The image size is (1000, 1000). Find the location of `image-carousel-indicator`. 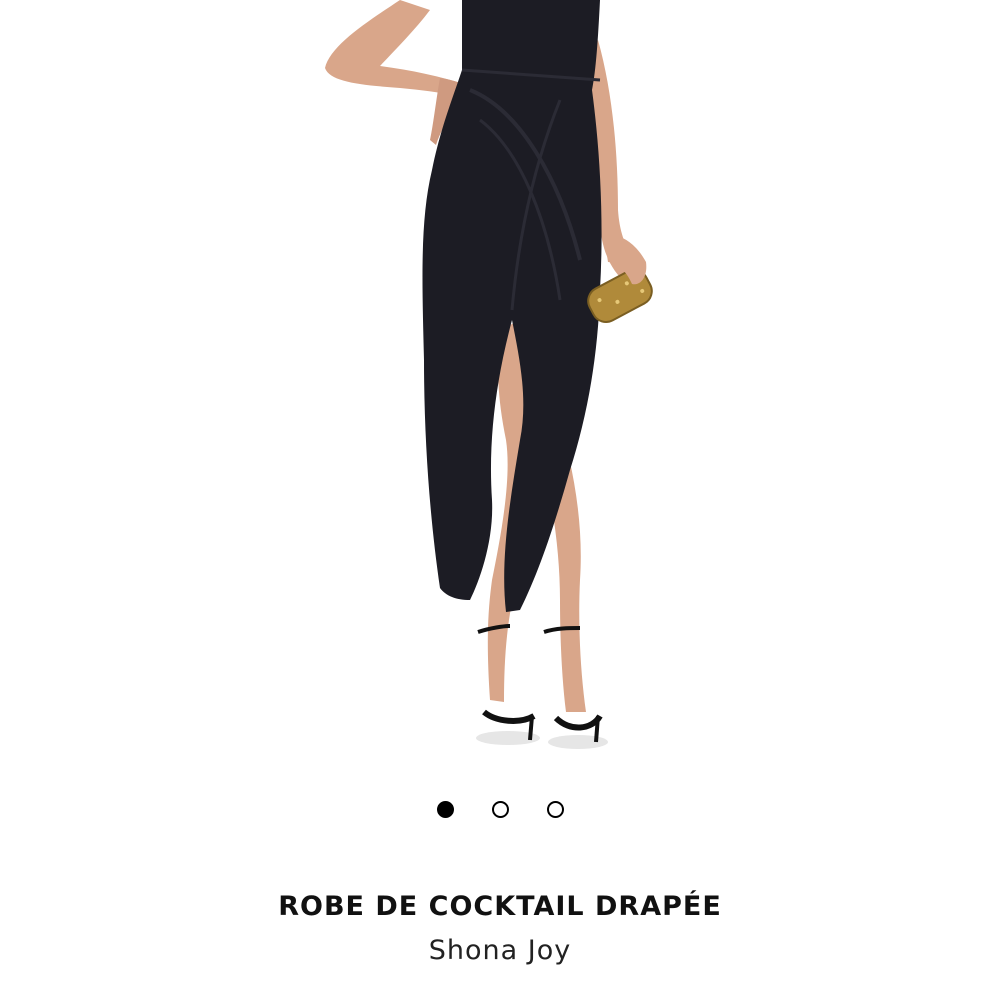

image-carousel-indicator is located at coordinates (500, 809).